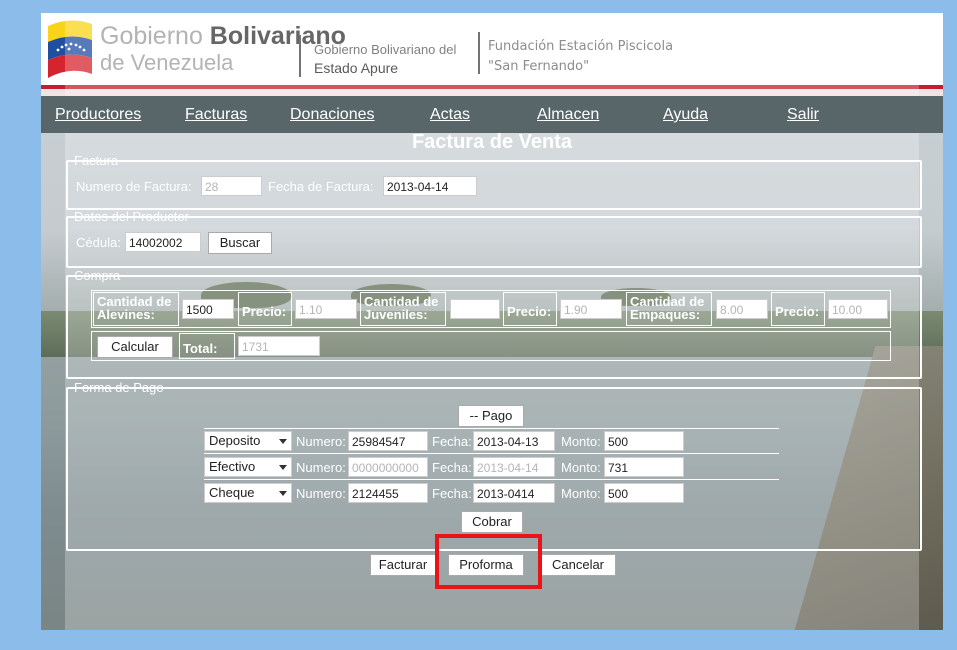  What do you see at coordinates (232, 466) in the screenshot?
I see `tipo-pago-value: Efectivo` at bounding box center [232, 466].